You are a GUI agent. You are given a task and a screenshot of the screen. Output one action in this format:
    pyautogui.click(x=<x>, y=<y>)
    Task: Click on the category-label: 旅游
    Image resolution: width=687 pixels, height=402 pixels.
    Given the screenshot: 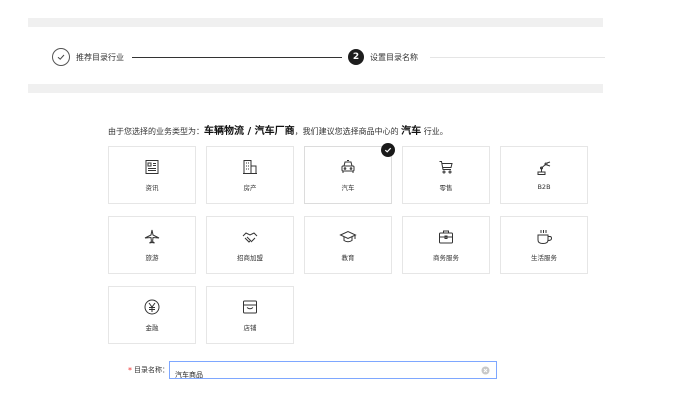 What is the action you would take?
    pyautogui.click(x=152, y=258)
    